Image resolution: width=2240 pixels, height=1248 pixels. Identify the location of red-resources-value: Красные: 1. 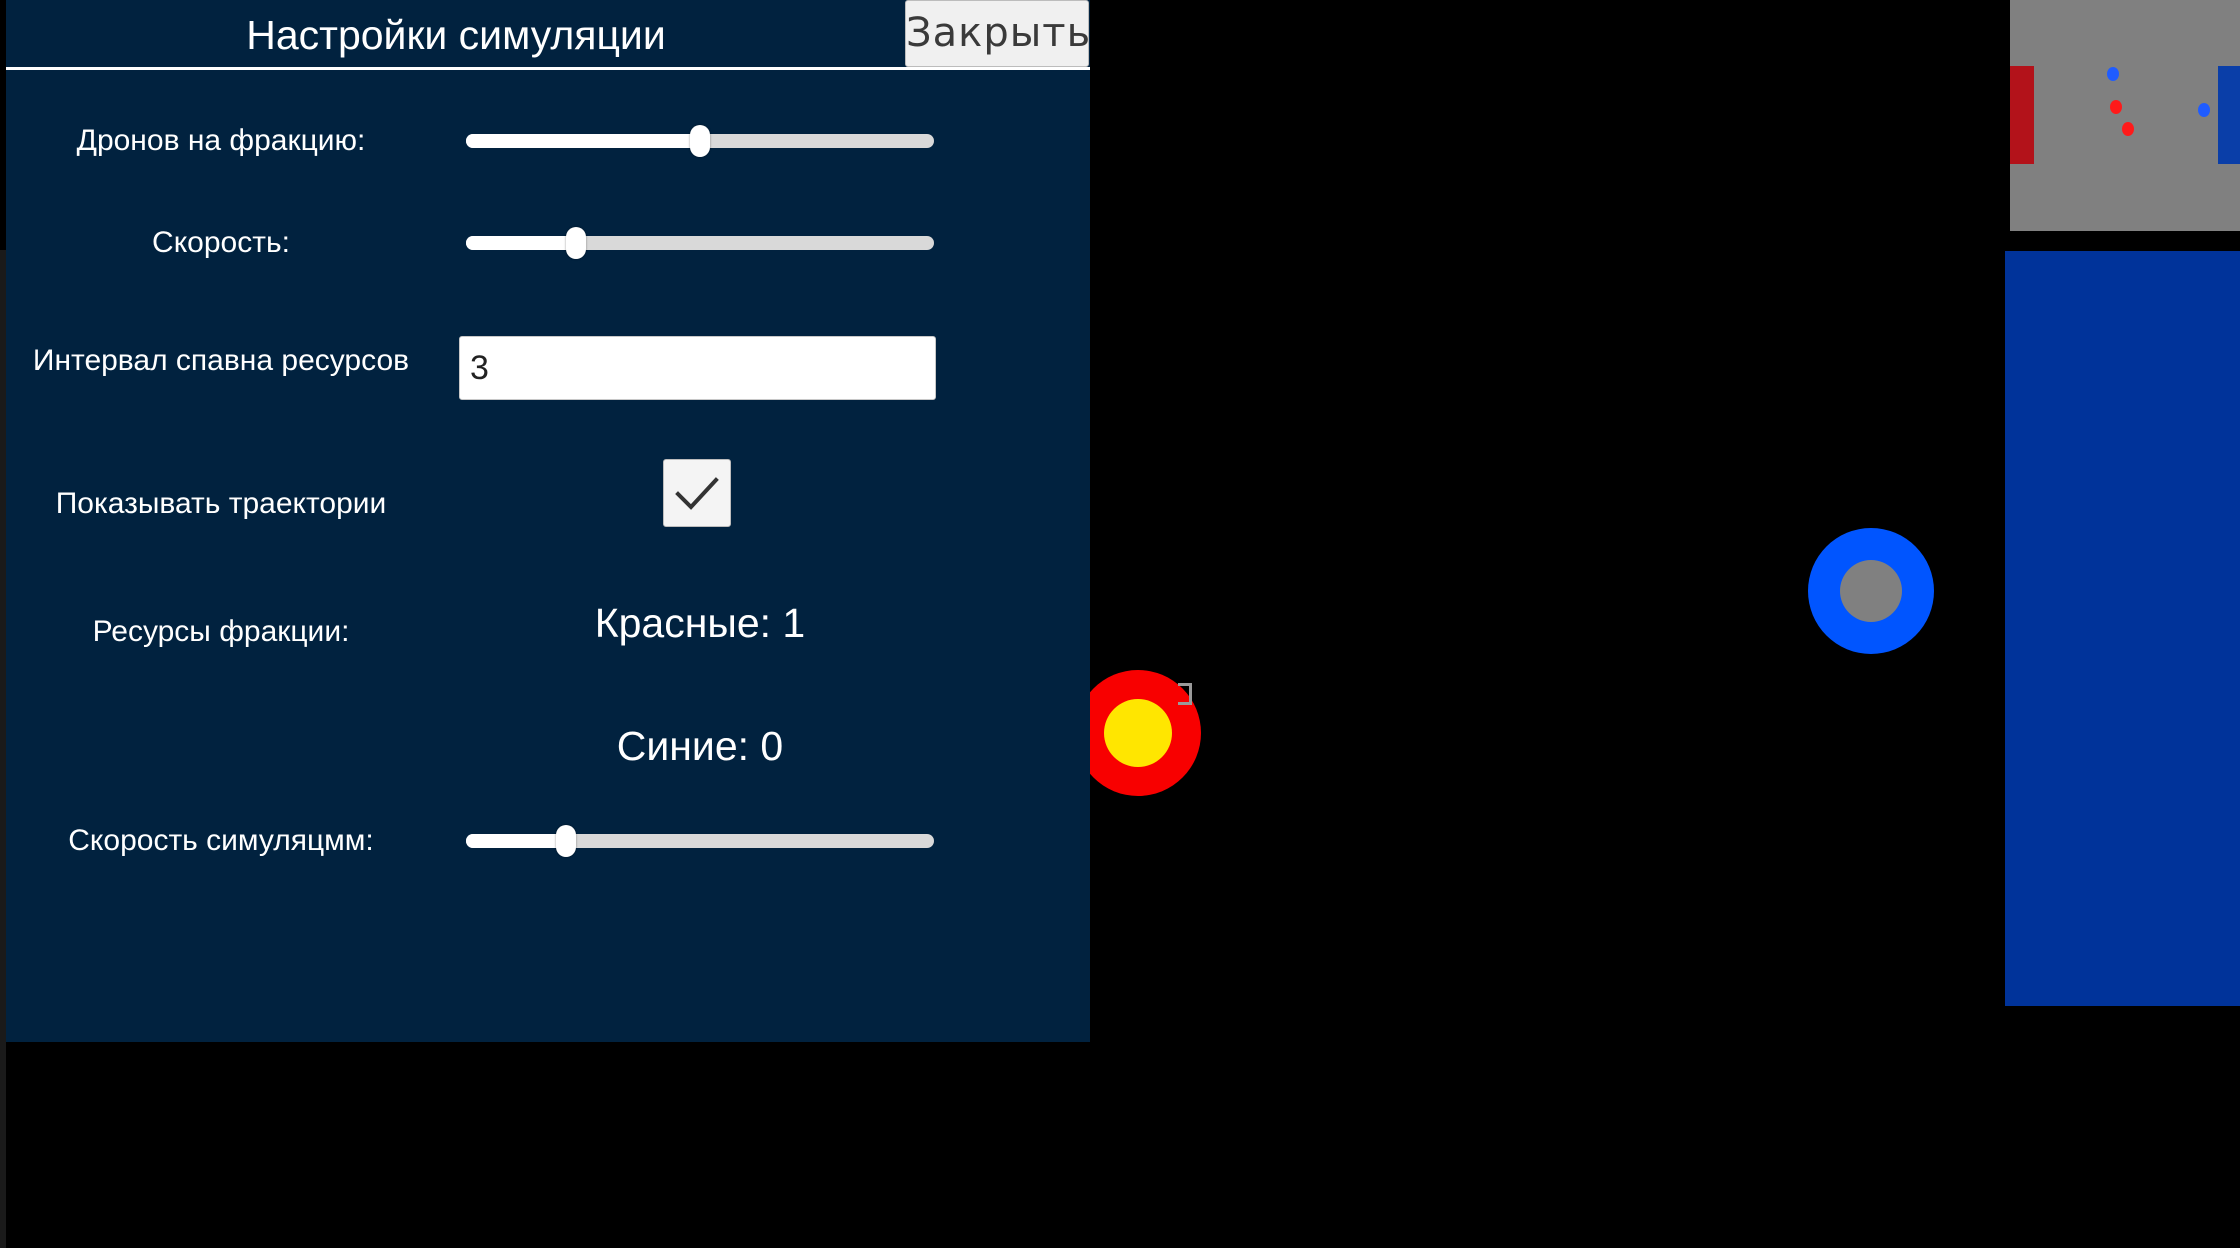
(700, 623).